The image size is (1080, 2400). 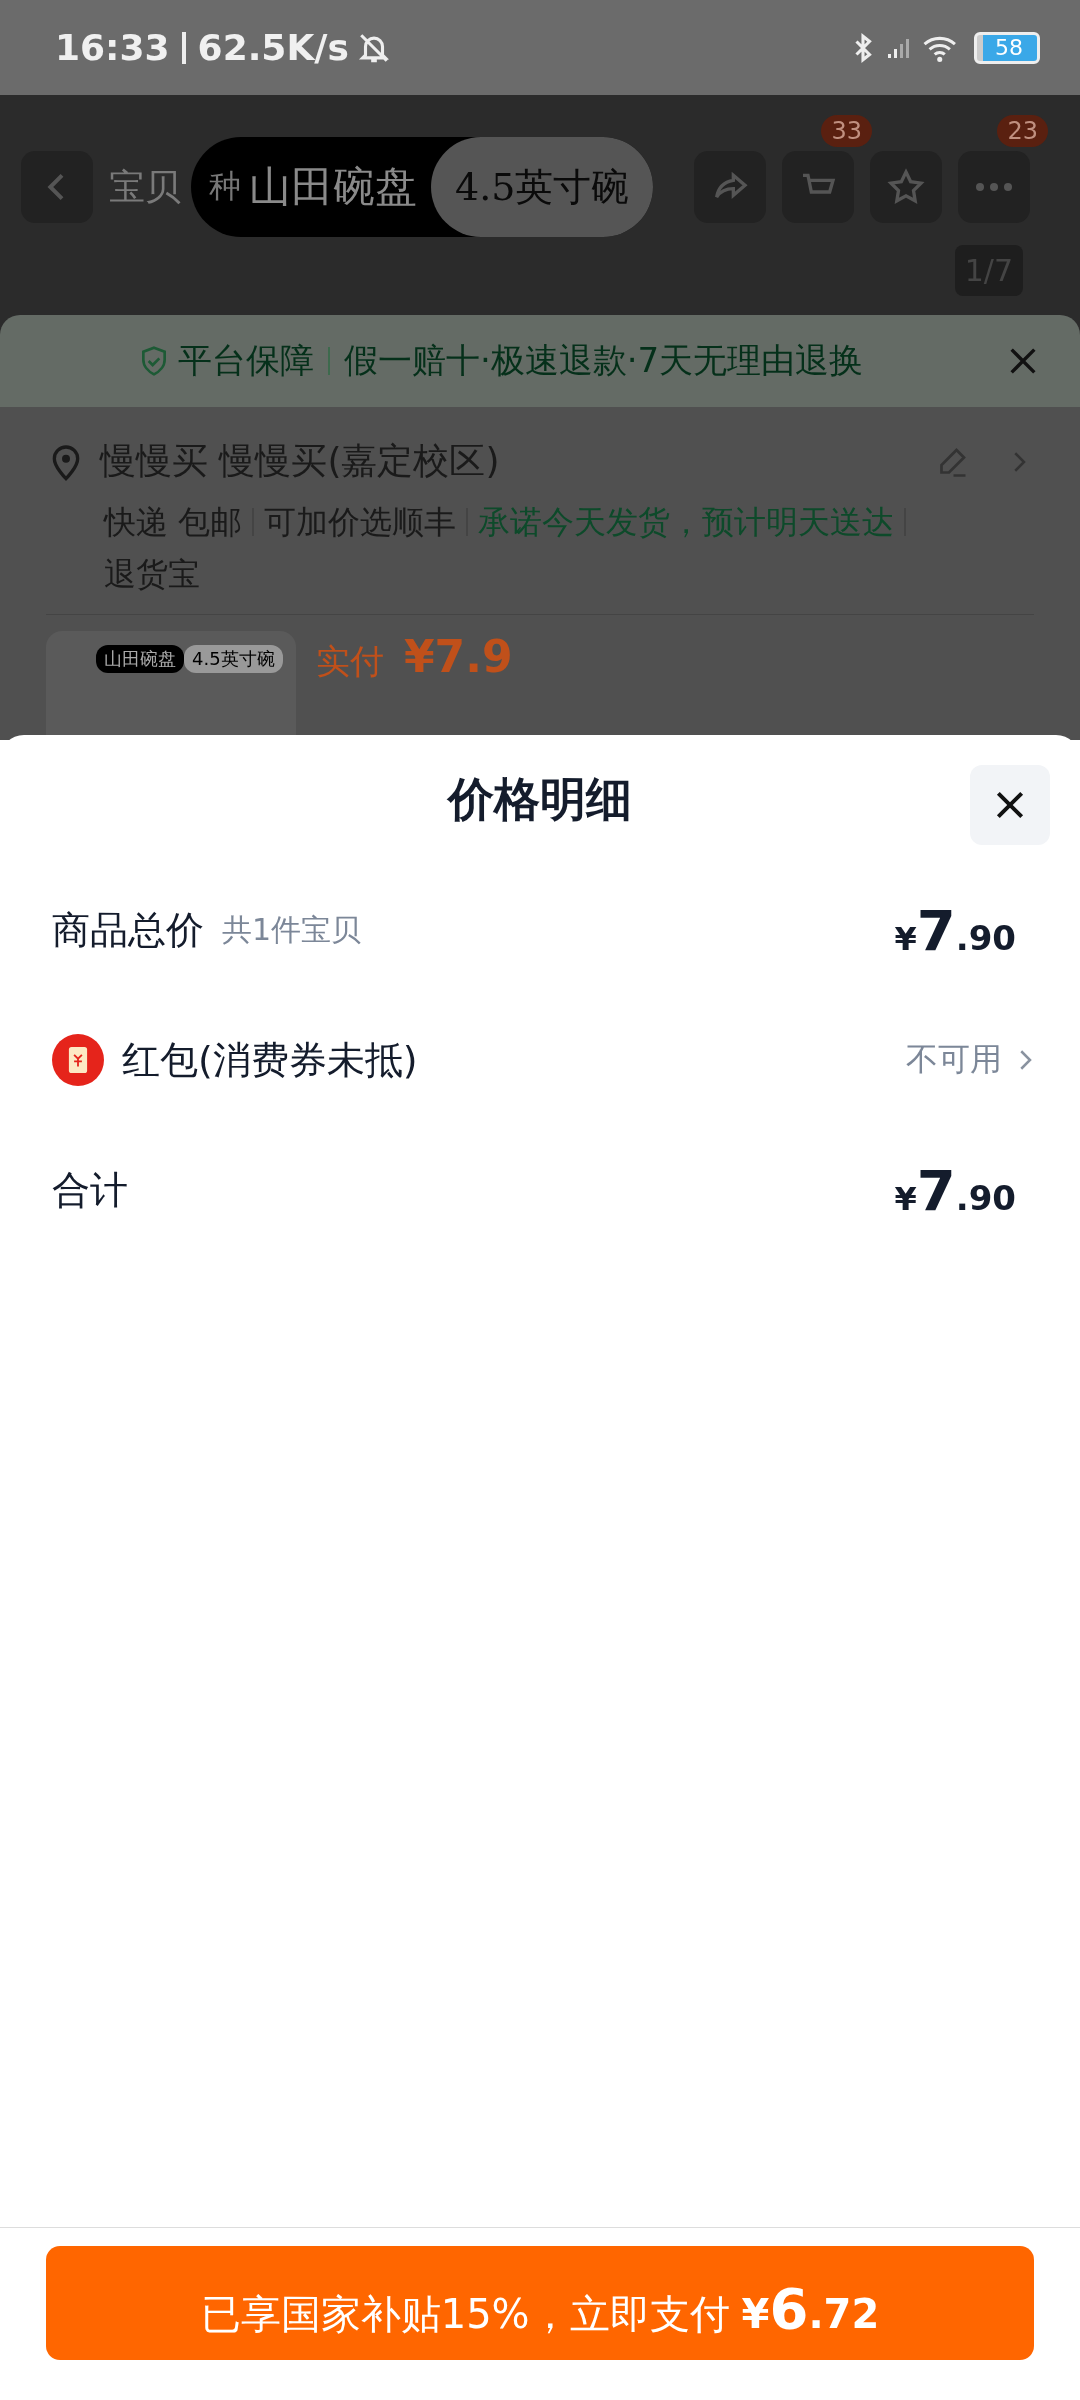 I want to click on row-label: 红包(消费券未抵), so click(x=270, y=1060).